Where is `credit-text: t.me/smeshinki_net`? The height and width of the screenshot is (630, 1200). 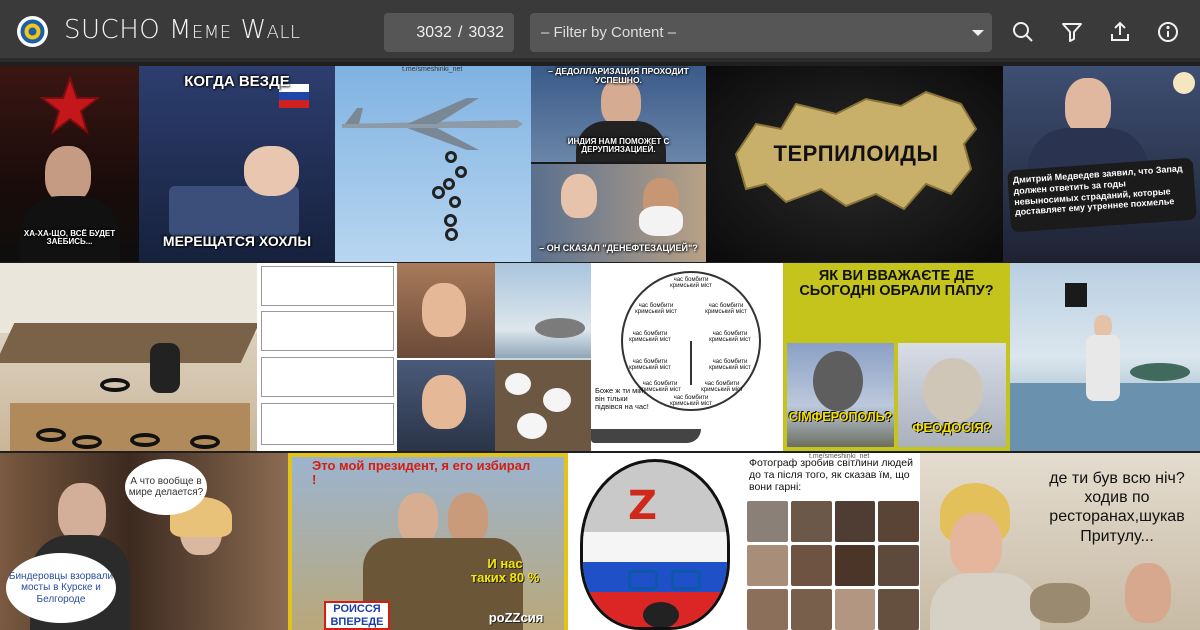 credit-text: t.me/smeshinki_net is located at coordinates (432, 69).